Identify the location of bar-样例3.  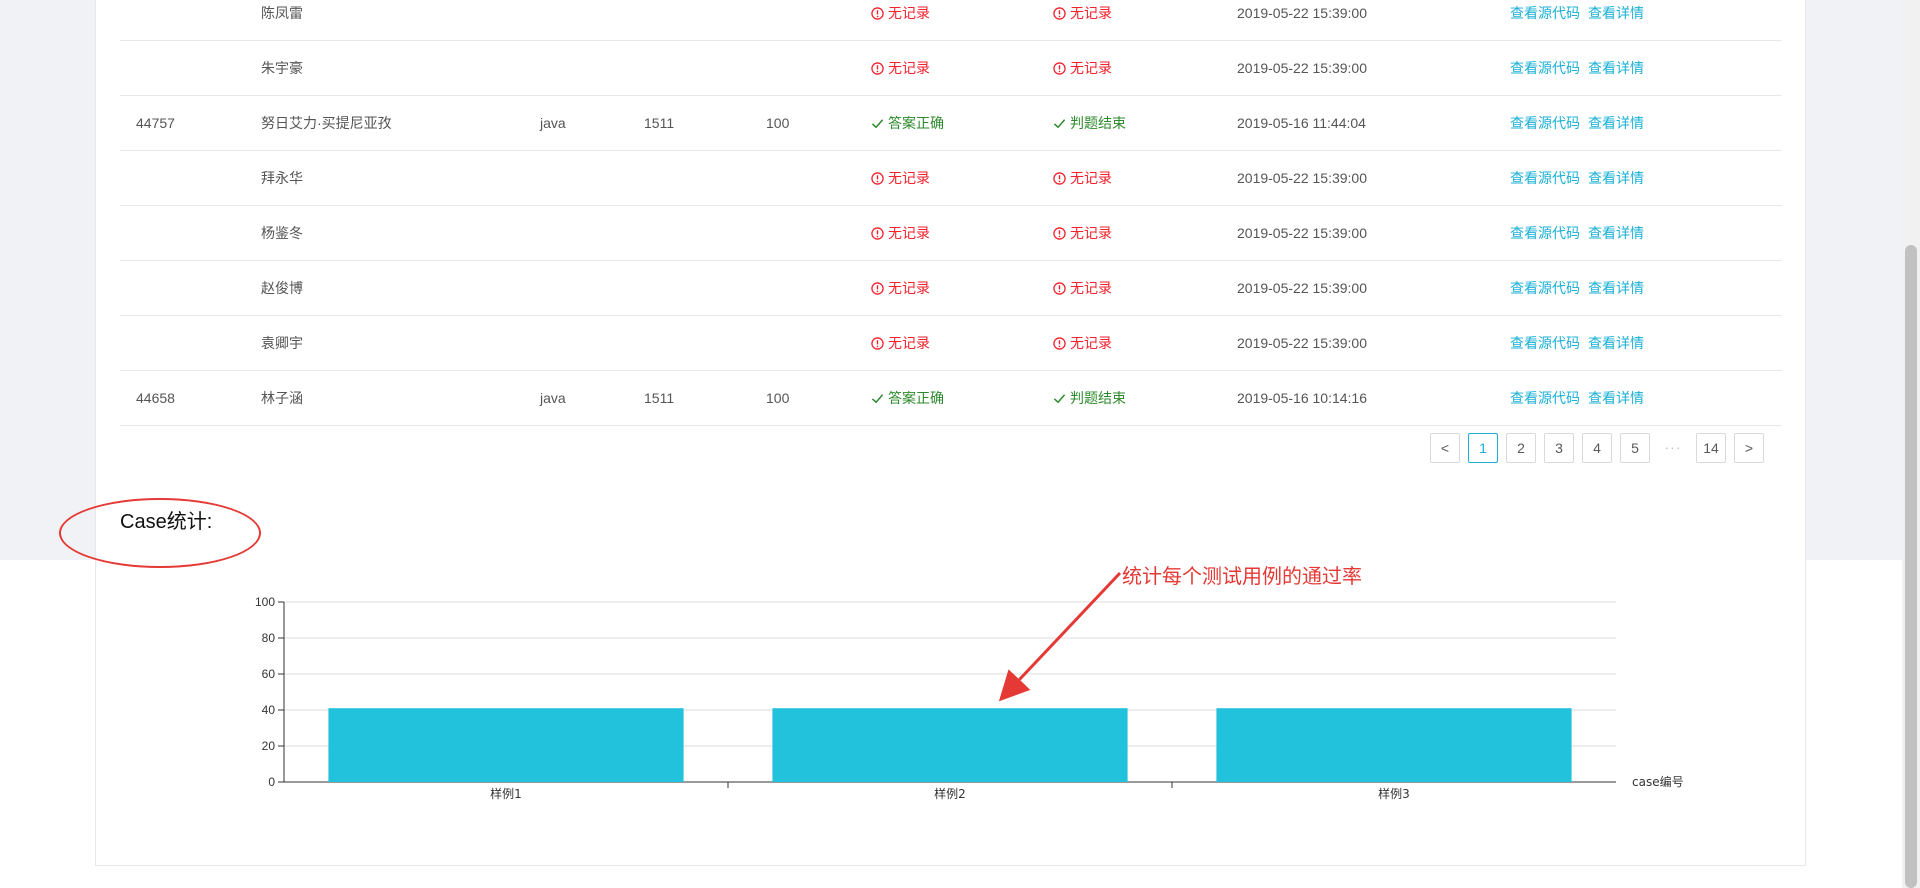
(1394, 745).